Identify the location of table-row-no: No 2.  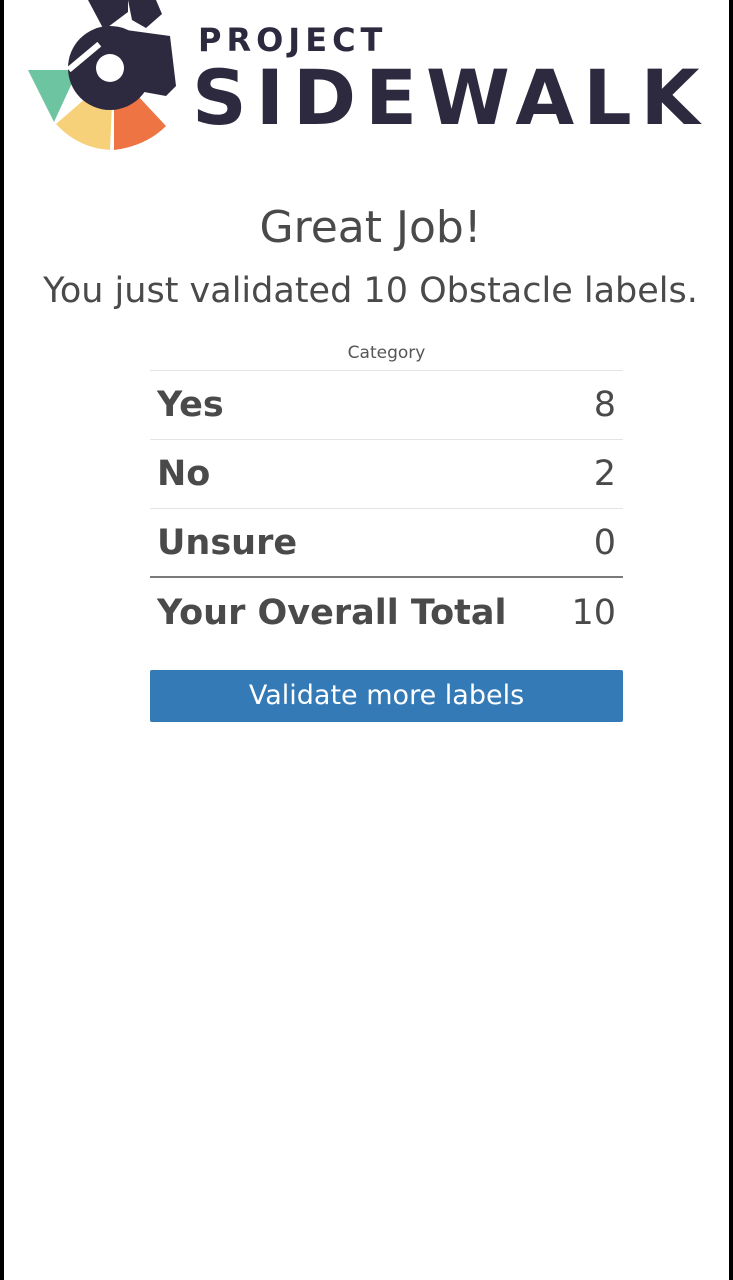
(386, 474).